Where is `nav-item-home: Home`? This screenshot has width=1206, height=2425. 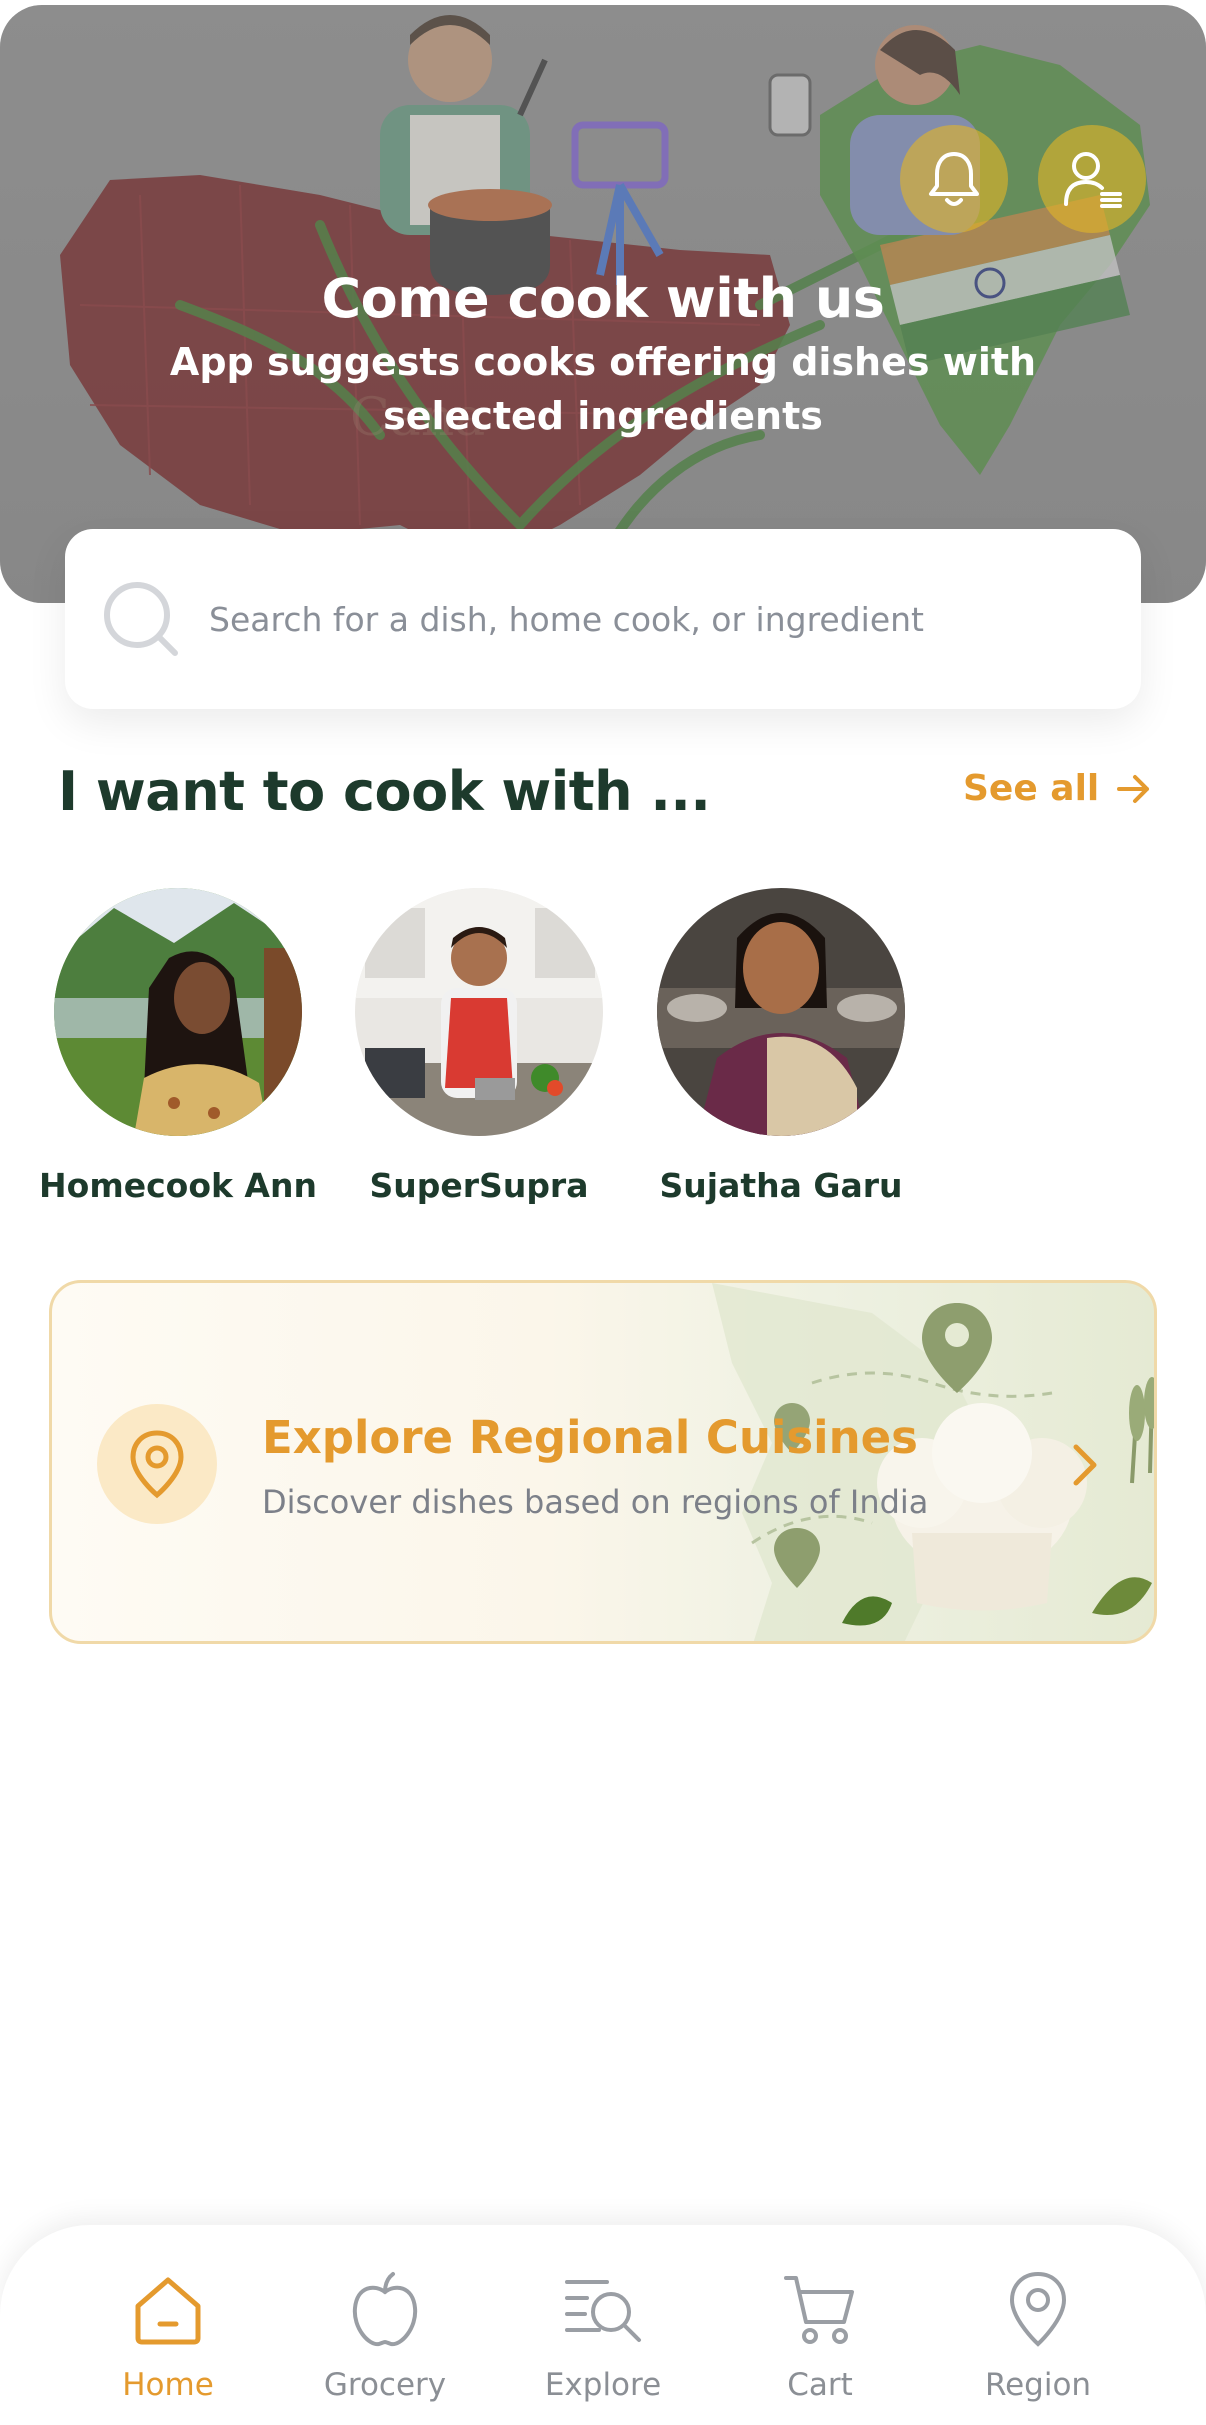
nav-item-home: Home is located at coordinates (168, 2334).